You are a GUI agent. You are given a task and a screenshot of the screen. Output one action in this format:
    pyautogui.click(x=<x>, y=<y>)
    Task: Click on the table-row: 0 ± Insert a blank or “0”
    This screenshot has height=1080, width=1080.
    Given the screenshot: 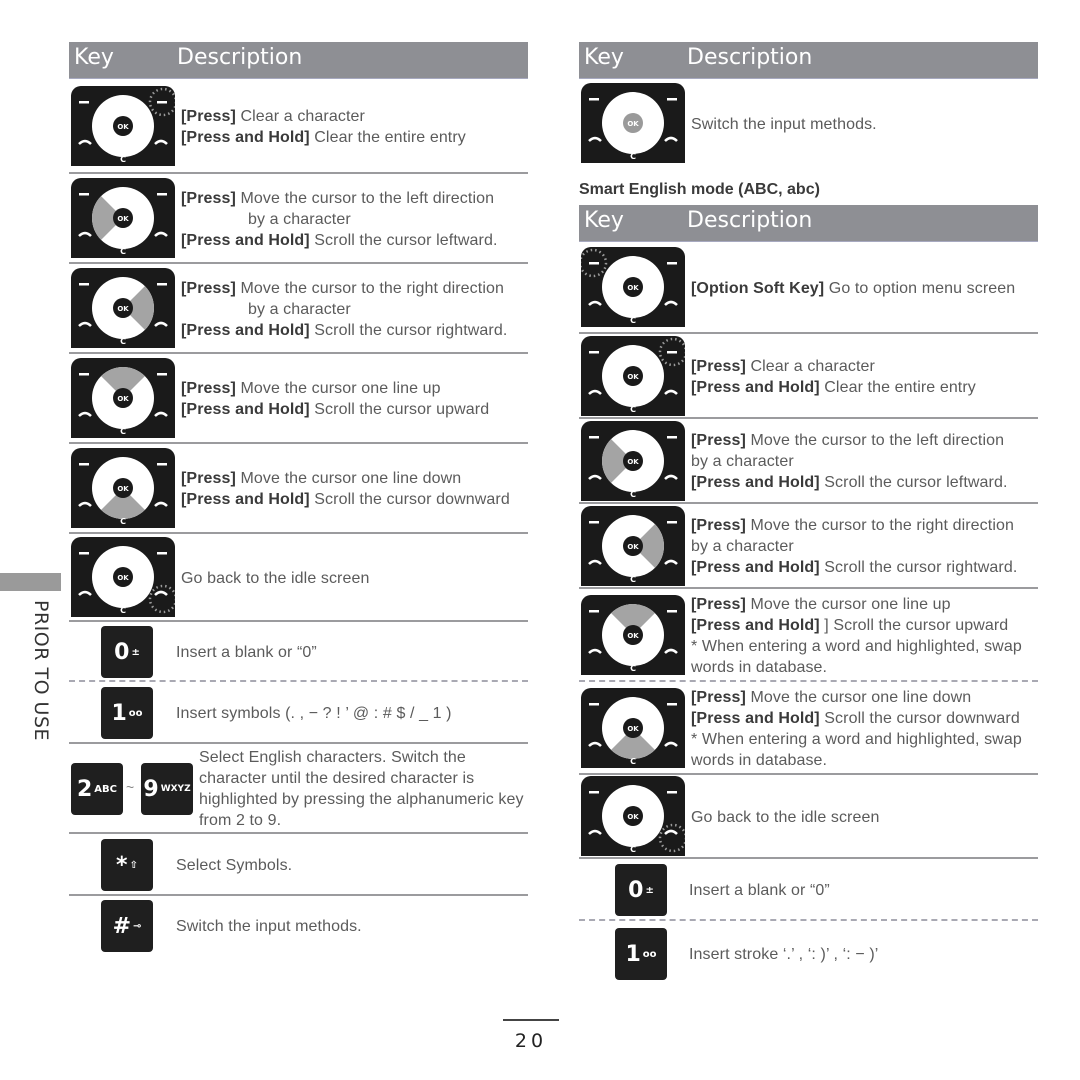 What is the action you would take?
    pyautogui.click(x=808, y=890)
    